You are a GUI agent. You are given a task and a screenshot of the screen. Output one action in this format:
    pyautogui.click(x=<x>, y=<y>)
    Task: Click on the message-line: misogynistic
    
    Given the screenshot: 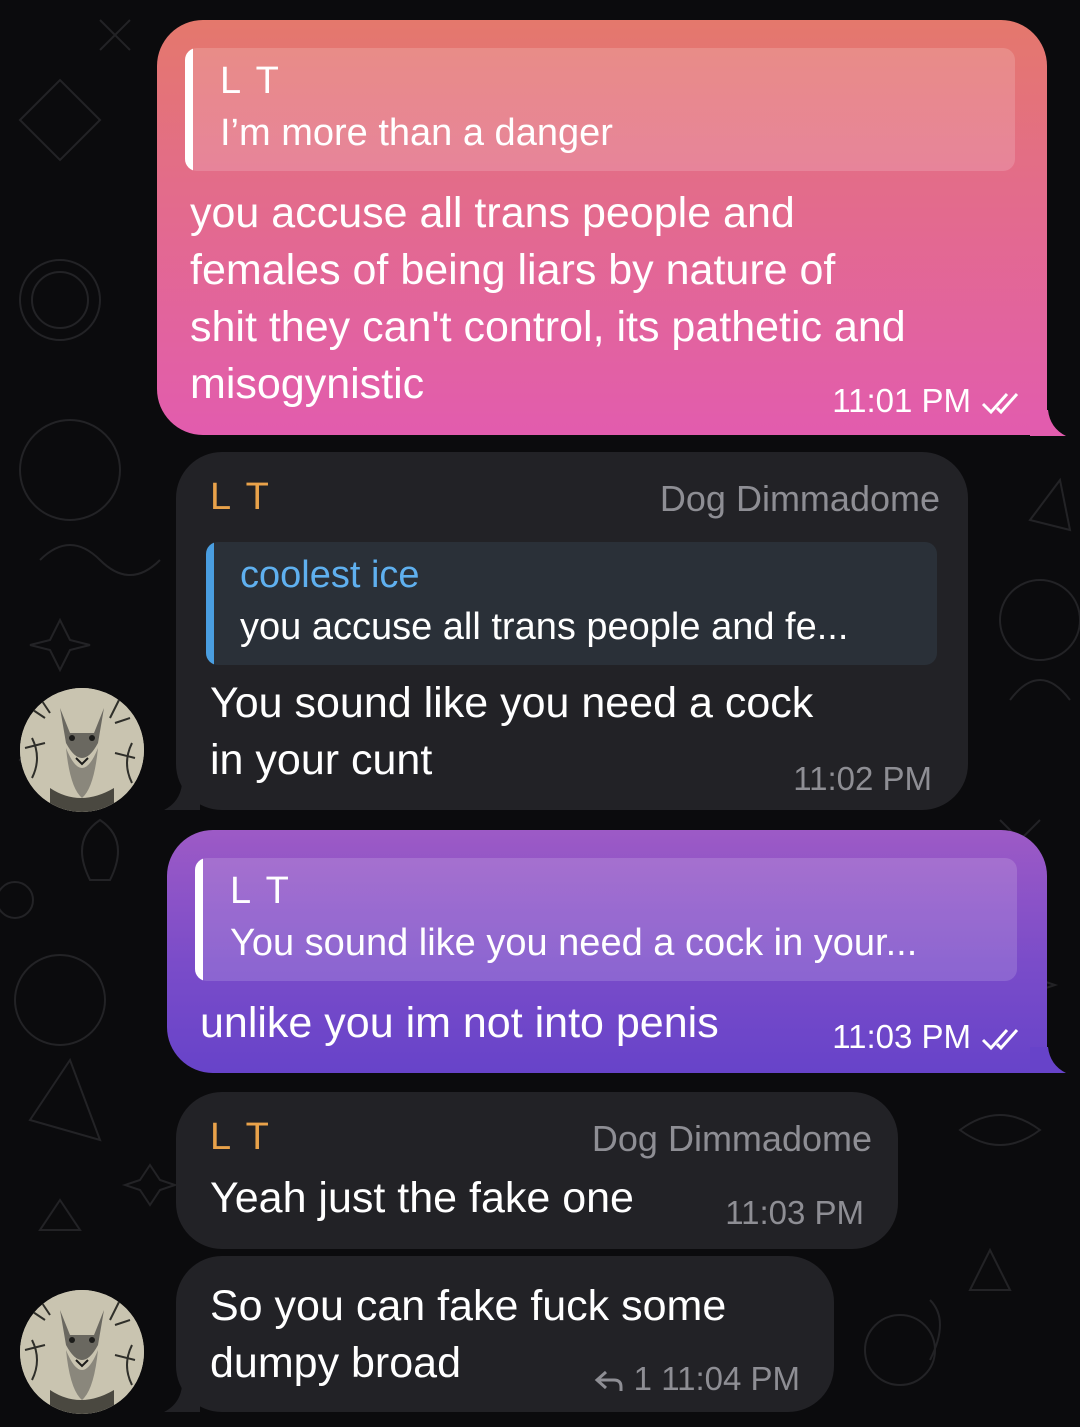 What is the action you would take?
    pyautogui.click(x=307, y=384)
    